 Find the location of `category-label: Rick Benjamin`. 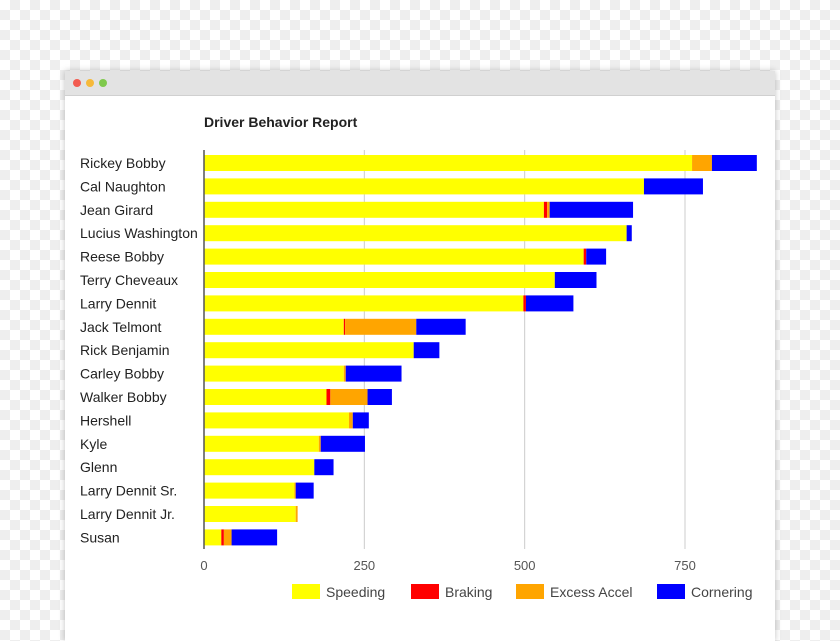

category-label: Rick Benjamin is located at coordinates (124, 350).